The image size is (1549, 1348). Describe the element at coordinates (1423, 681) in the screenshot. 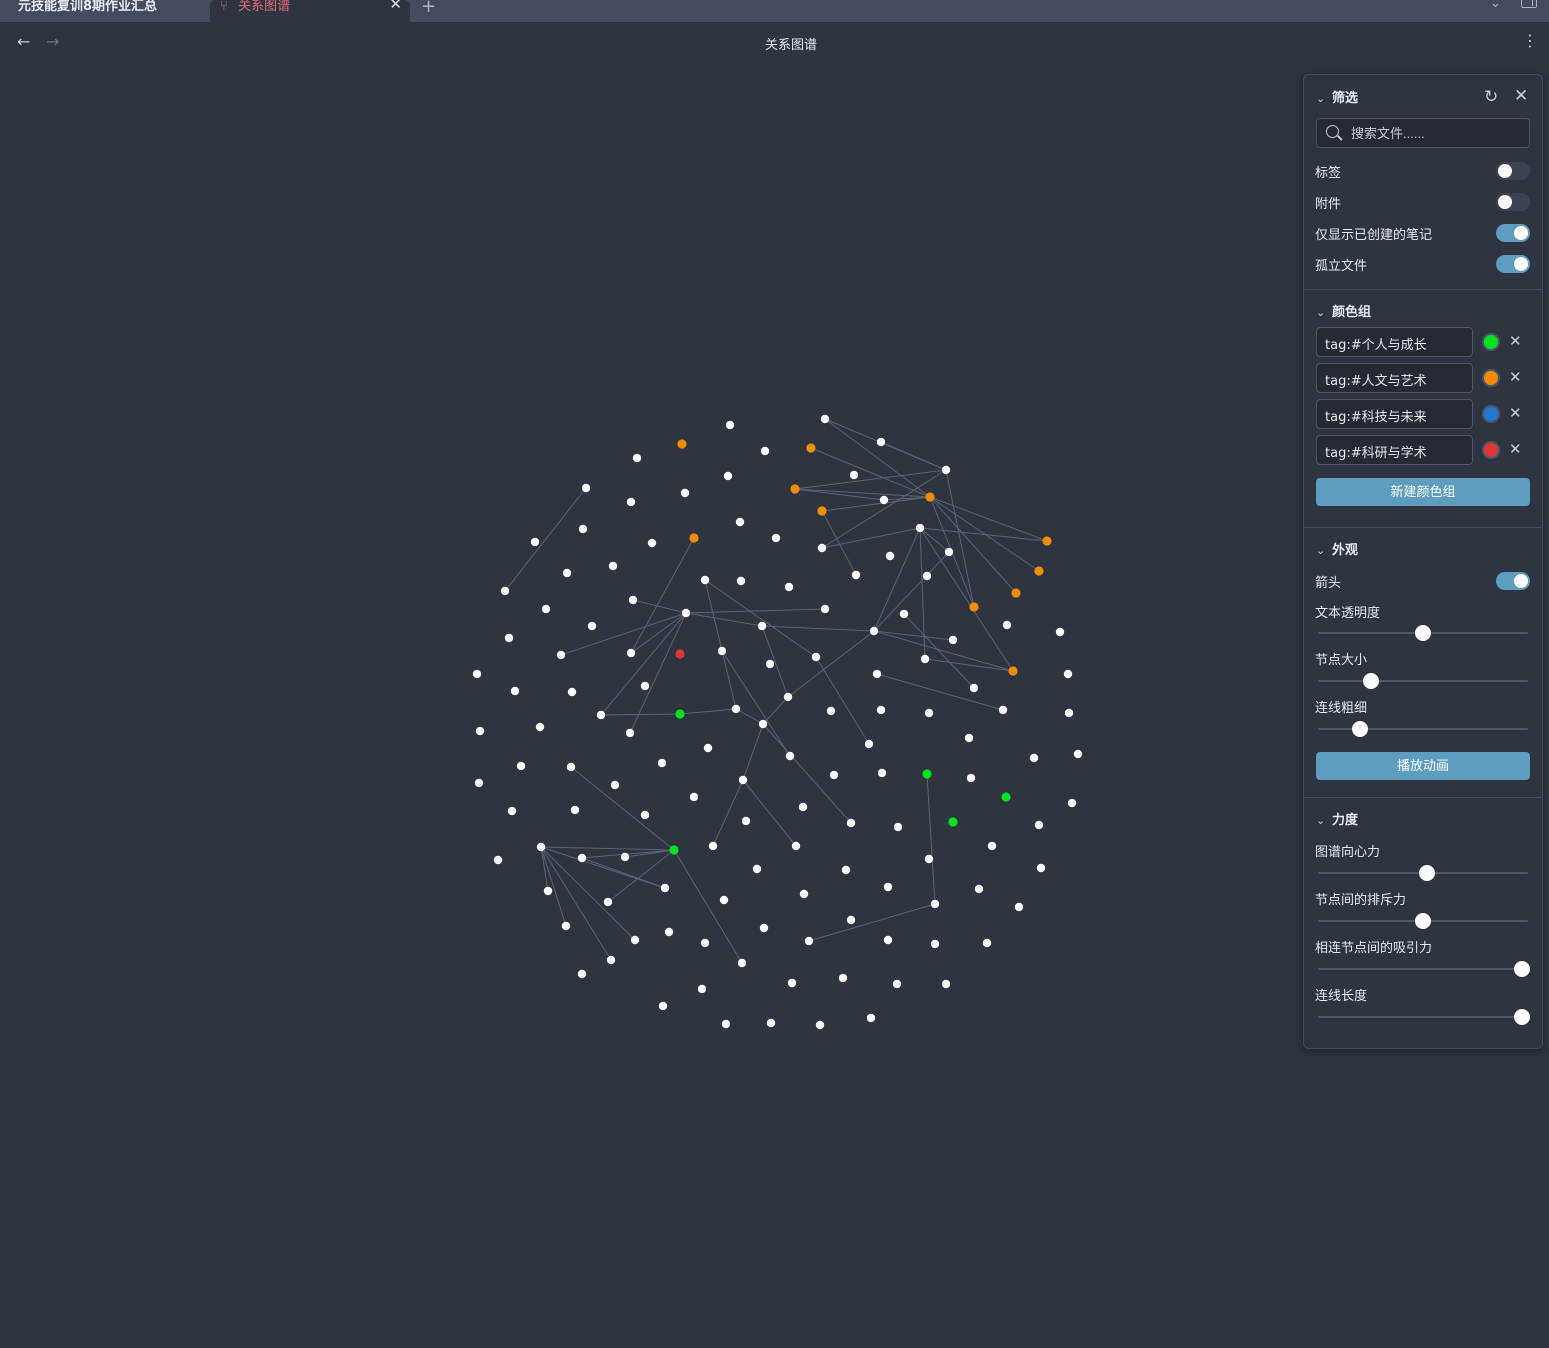

I see `node-size-slider` at that location.